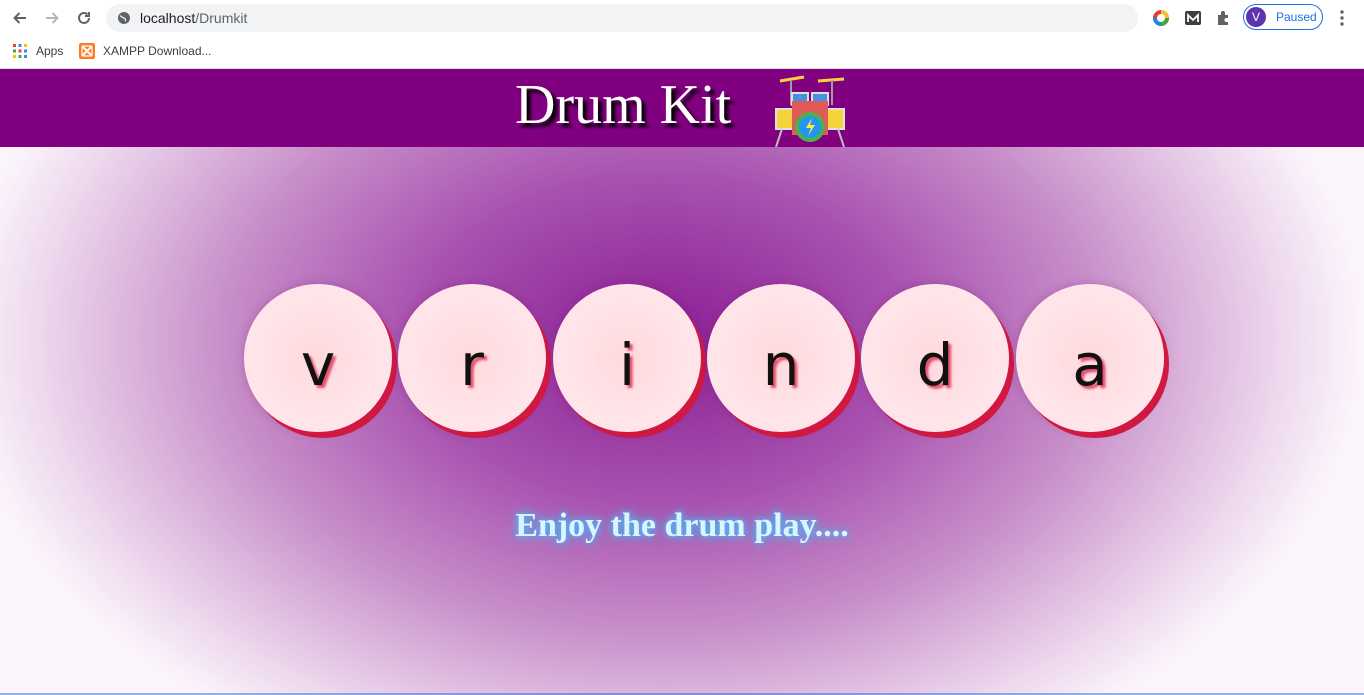 The width and height of the screenshot is (1364, 695). I want to click on page-header: Drum Kit, so click(682, 108).